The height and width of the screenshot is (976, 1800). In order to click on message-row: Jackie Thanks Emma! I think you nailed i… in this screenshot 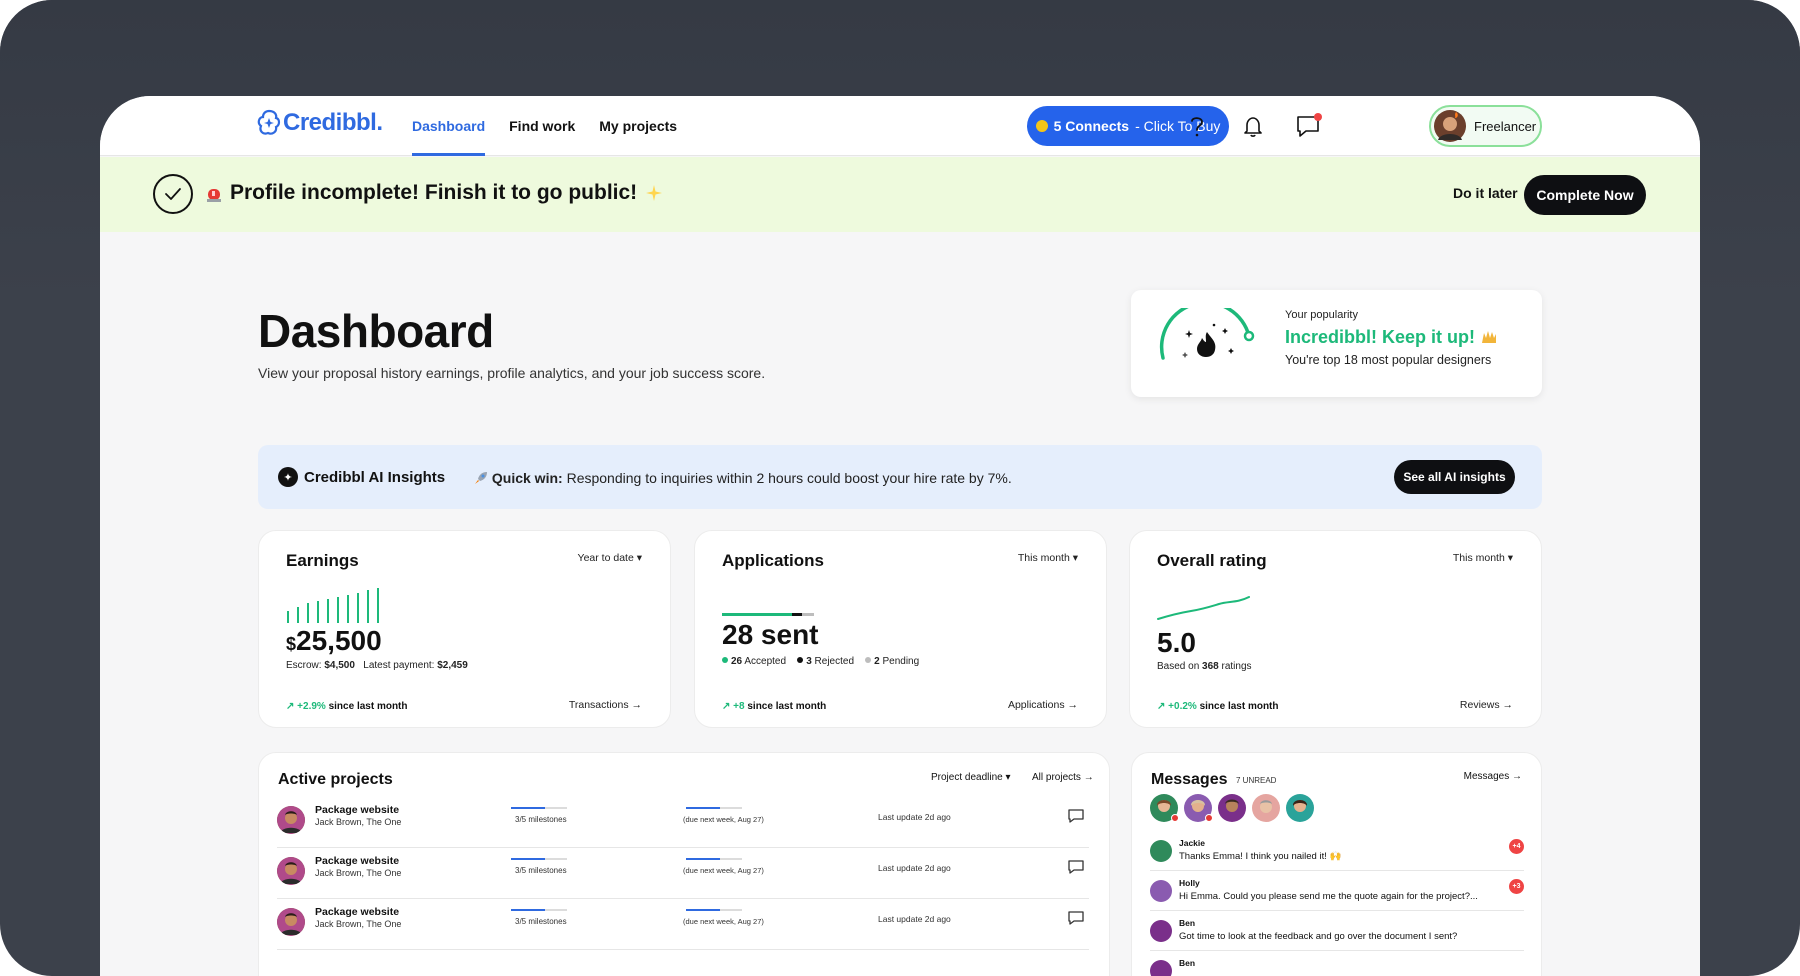, I will do `click(1337, 851)`.